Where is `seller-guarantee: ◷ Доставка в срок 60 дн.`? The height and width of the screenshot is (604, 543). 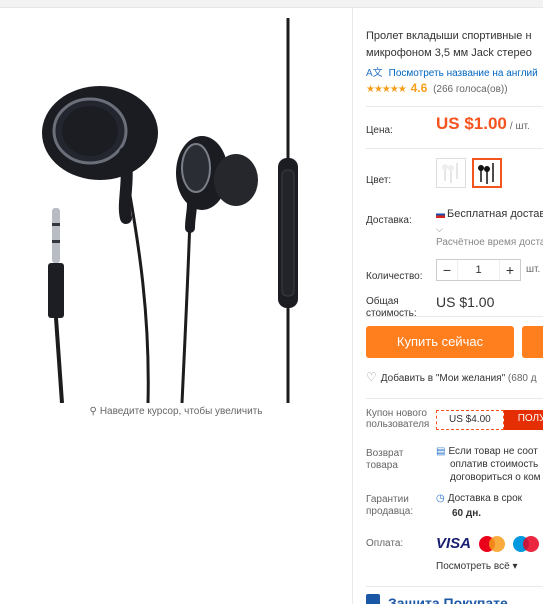
seller-guarantee: ◷ Доставка в срок 60 дн. is located at coordinates (479, 506).